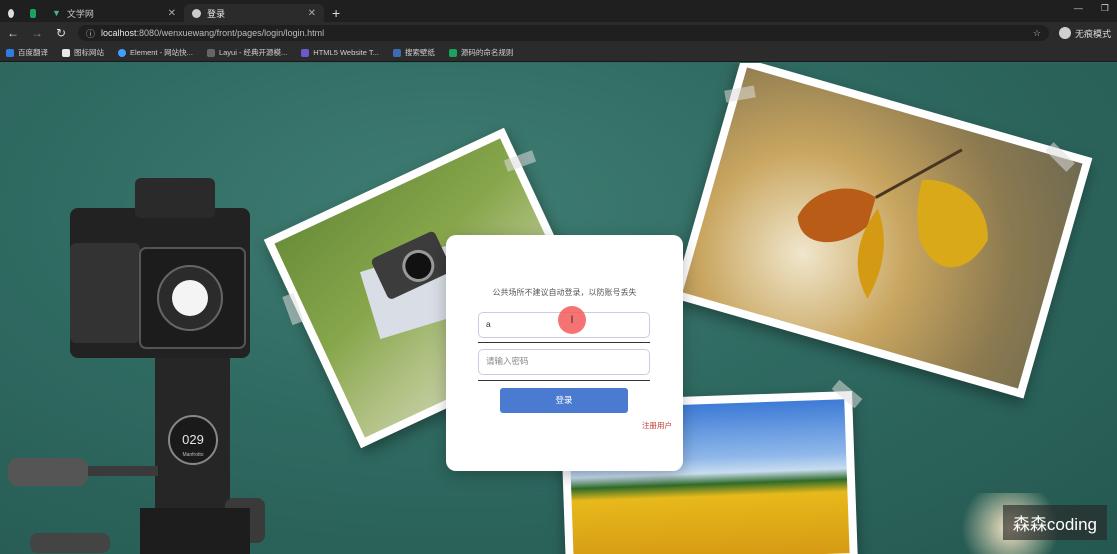 This screenshot has width=1117, height=554. I want to click on info-icon: ⓘ, so click(91, 33).